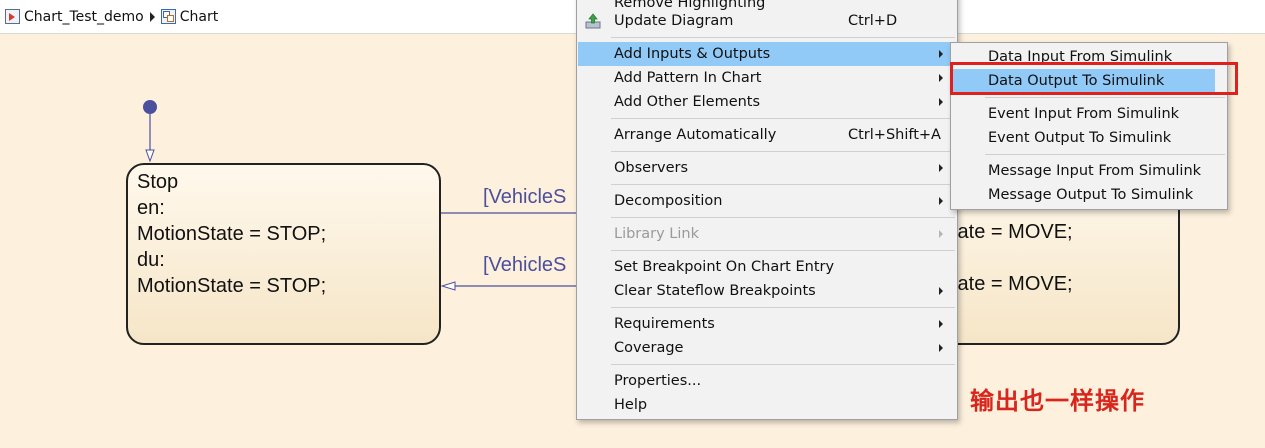 This screenshot has width=1265, height=448. What do you see at coordinates (1084, 114) in the screenshot?
I see `menu-item-label: Event Input From Simulink` at bounding box center [1084, 114].